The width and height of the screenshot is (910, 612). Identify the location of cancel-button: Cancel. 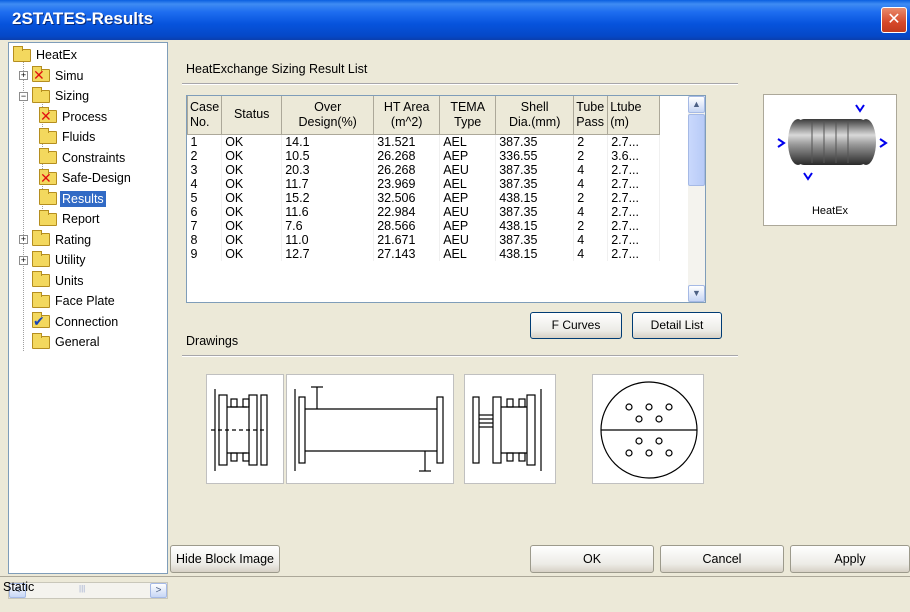
(722, 559).